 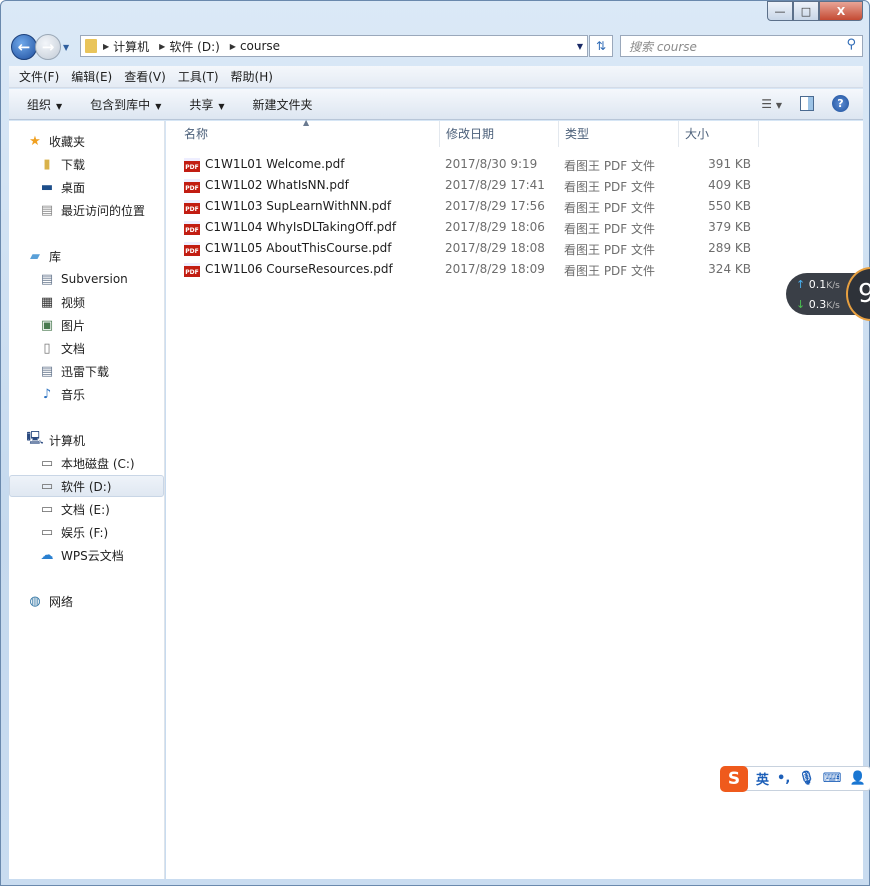 What do you see at coordinates (101, 555) in the screenshot?
I see `sidebar-item-wps-cloud: ☁ WPS云文档` at bounding box center [101, 555].